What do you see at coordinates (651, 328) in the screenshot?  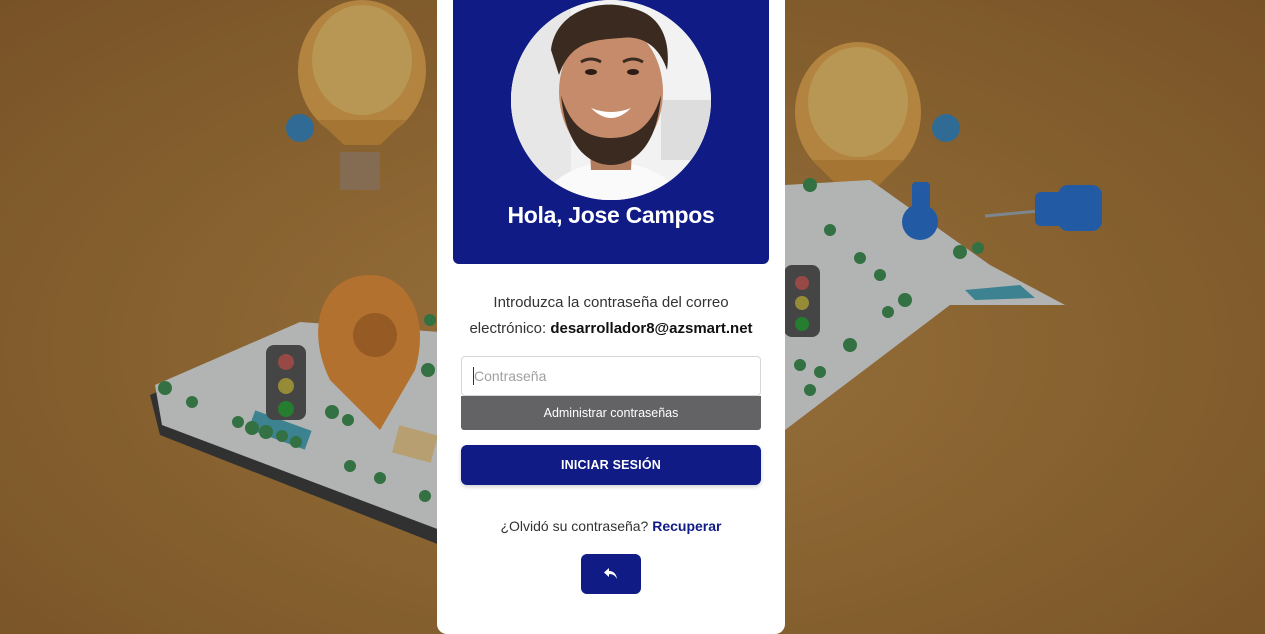 I see `user-email: desarrollador8@azsmart.net` at bounding box center [651, 328].